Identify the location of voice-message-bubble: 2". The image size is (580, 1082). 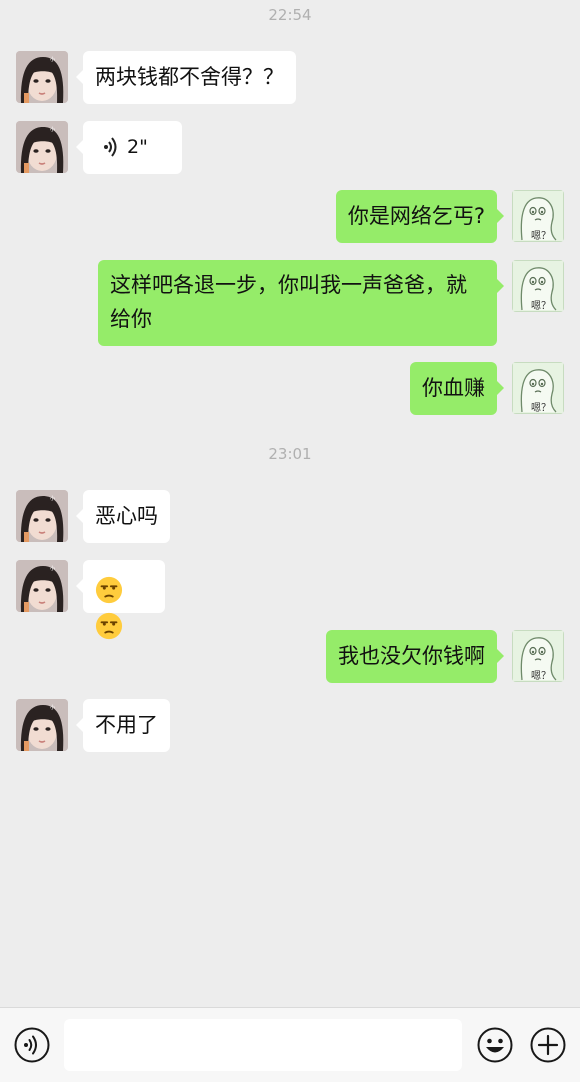
(129, 147).